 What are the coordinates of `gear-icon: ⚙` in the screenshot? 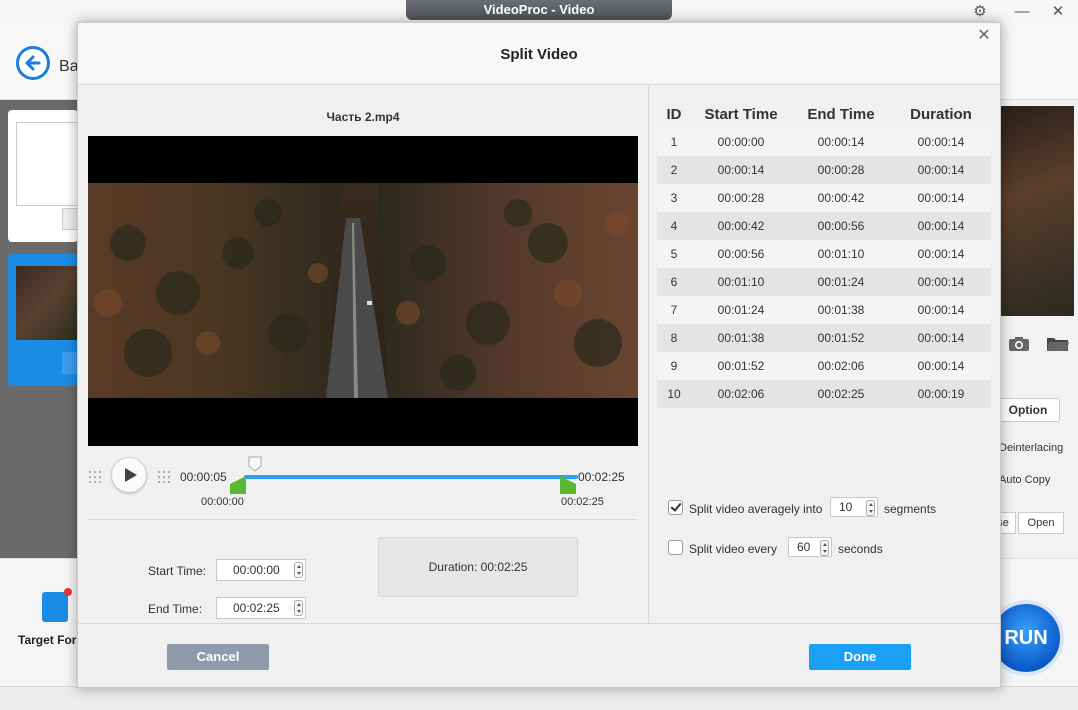 It's located at (980, 12).